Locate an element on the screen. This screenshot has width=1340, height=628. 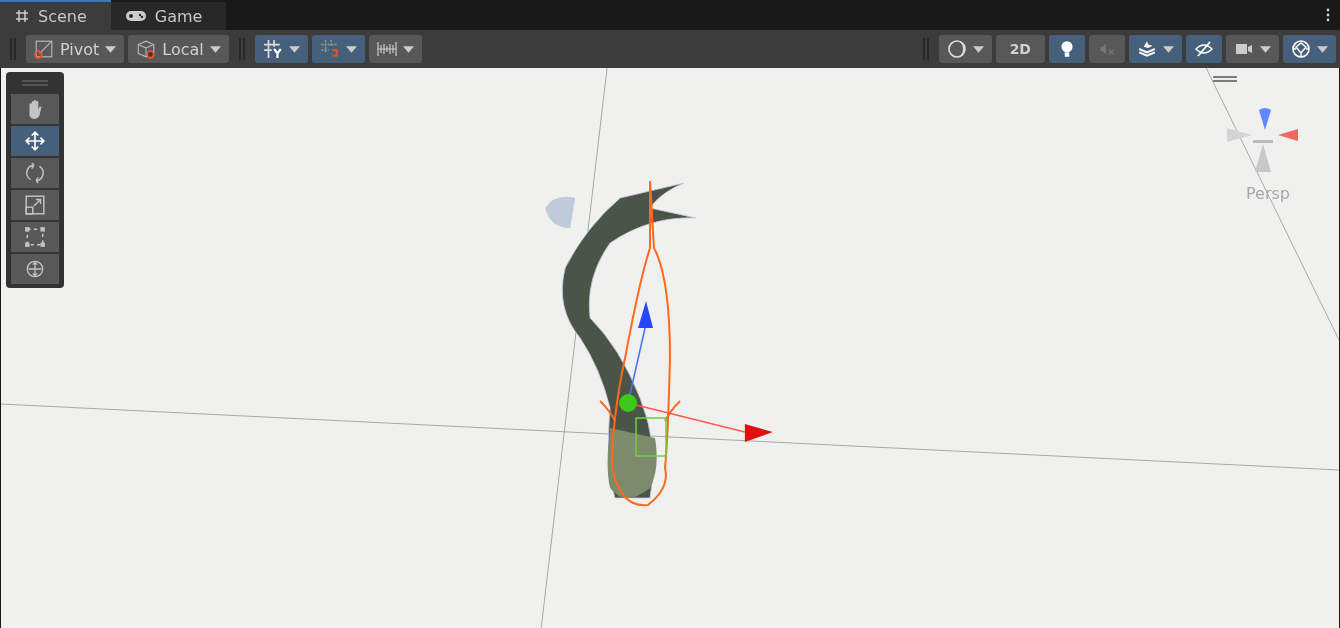
increment-snap-button is located at coordinates (338, 49).